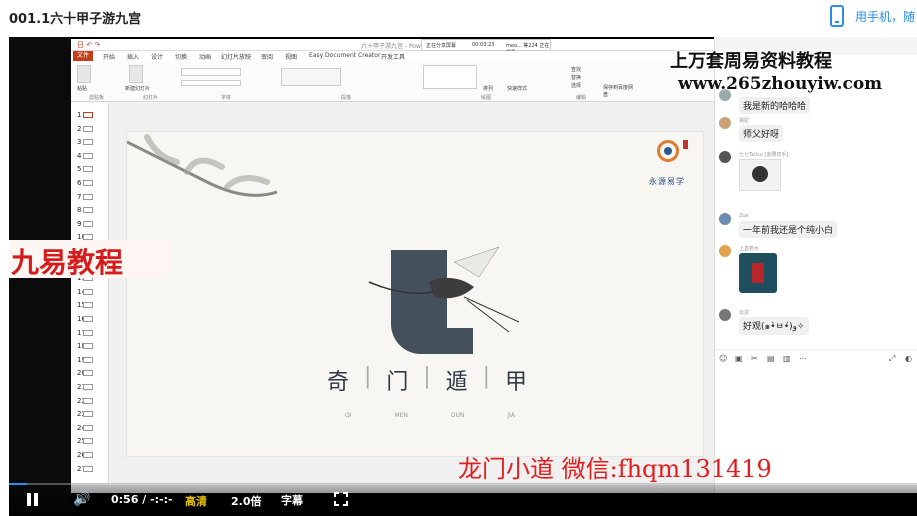 The image size is (917, 516). What do you see at coordinates (138, 89) in the screenshot?
I see `new-slide-button: 新建幻灯片` at bounding box center [138, 89].